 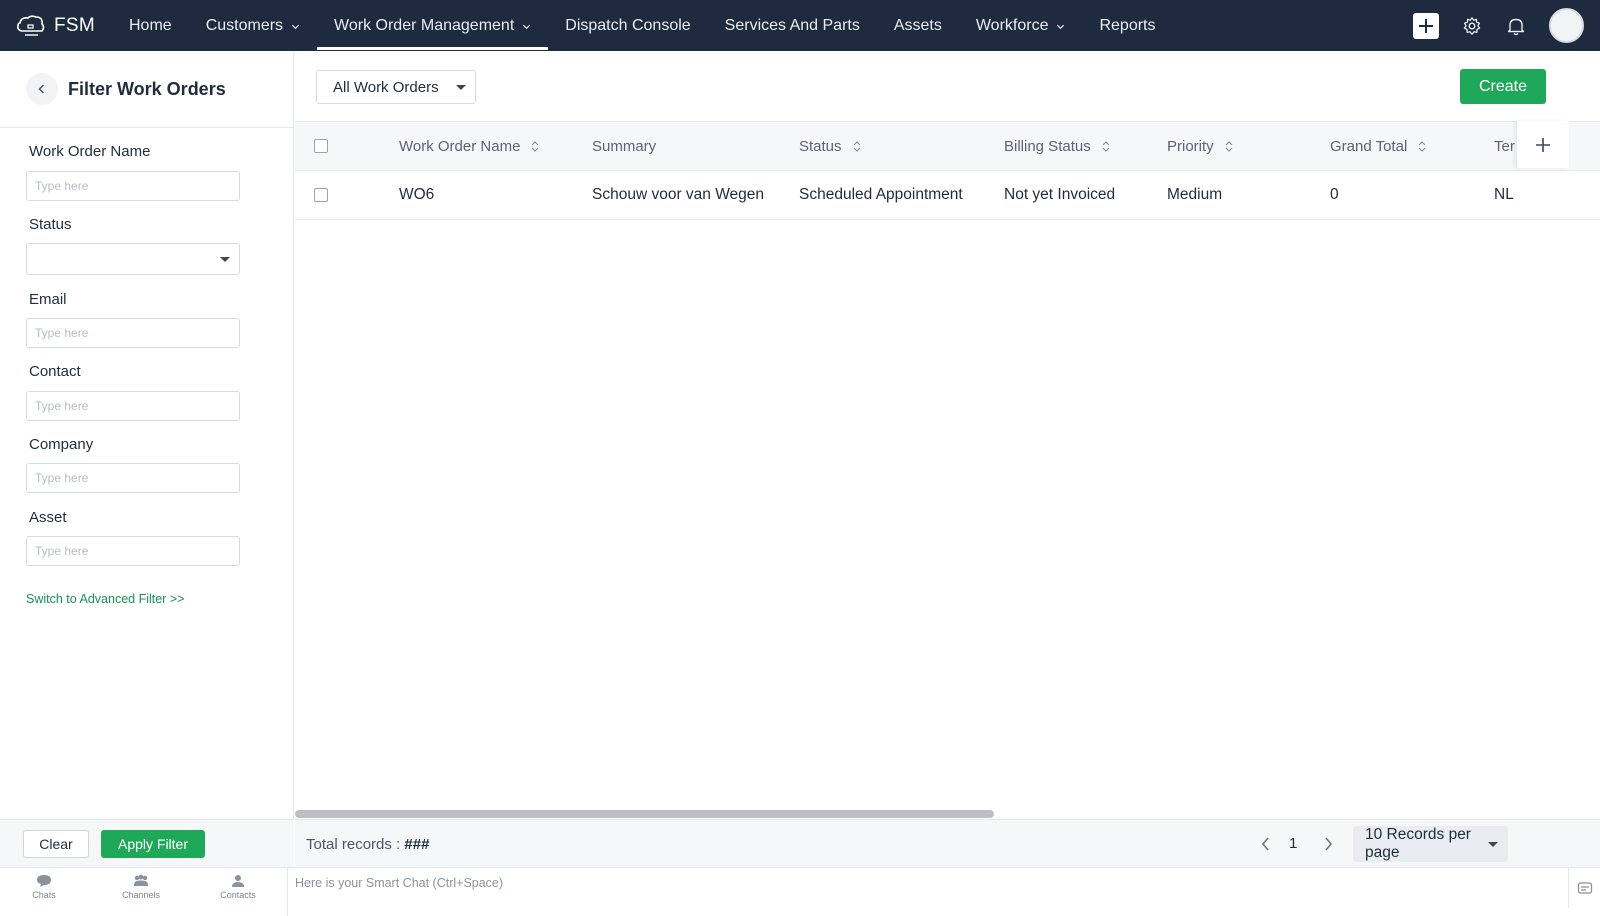 What do you see at coordinates (287, 892) in the screenshot?
I see `chat-divider` at bounding box center [287, 892].